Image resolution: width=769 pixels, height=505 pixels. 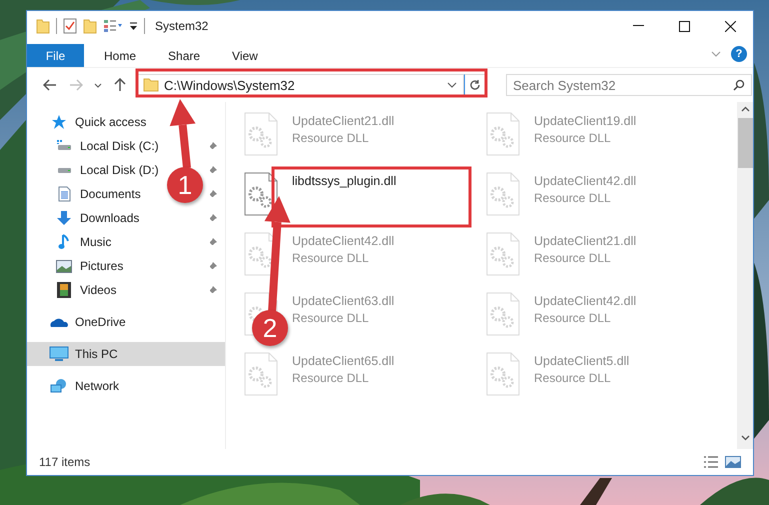 I want to click on expand-ribbon-icon, so click(x=716, y=54).